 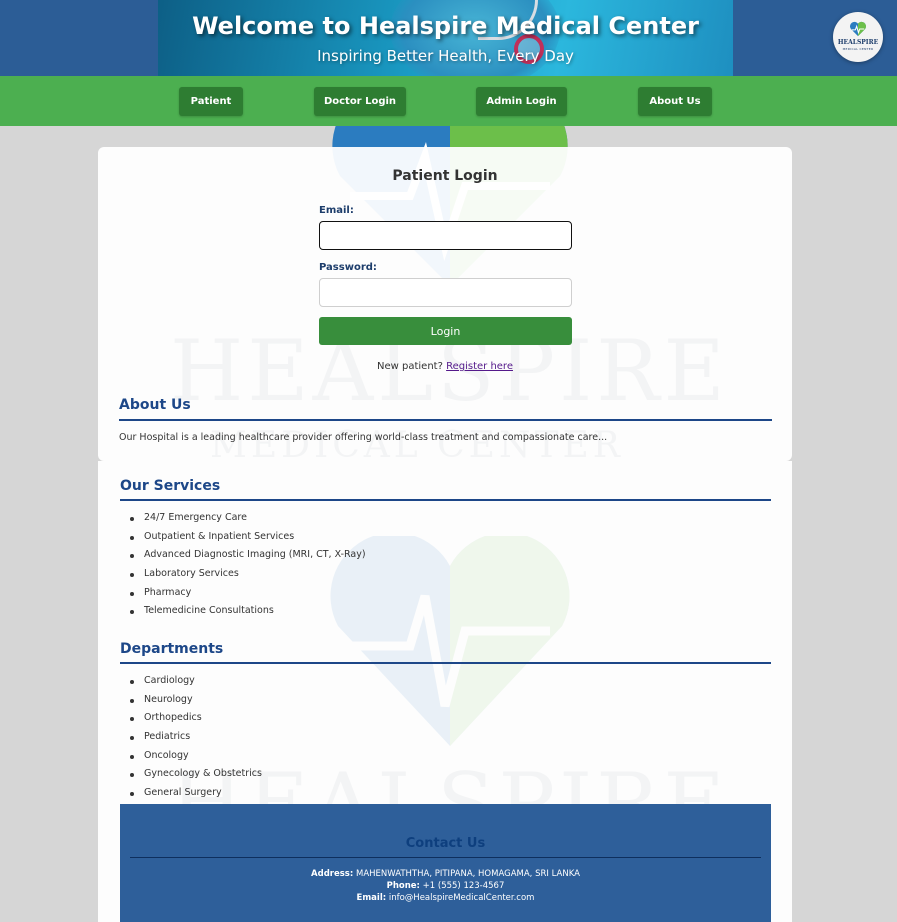 I want to click on contact-title: Contact Us, so click(x=445, y=843).